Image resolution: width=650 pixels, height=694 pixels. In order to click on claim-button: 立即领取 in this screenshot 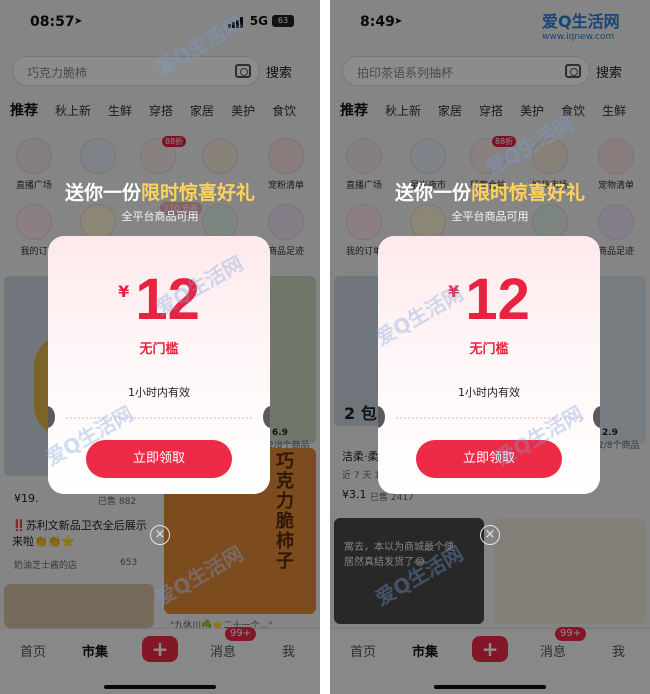, I will do `click(159, 459)`.